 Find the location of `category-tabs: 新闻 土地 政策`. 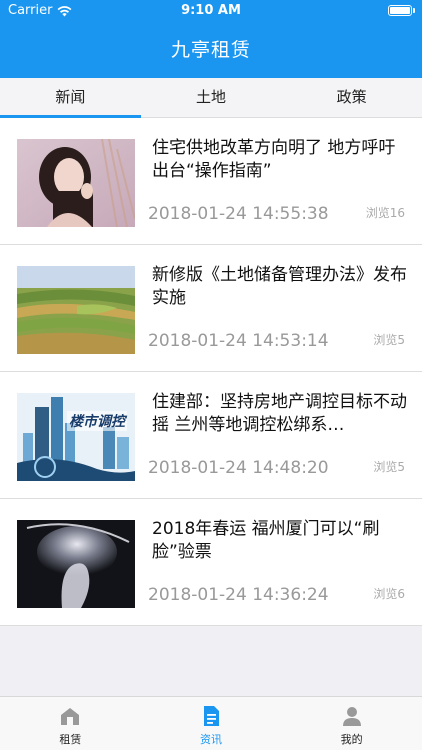

category-tabs: 新闻 土地 政策 is located at coordinates (211, 98).